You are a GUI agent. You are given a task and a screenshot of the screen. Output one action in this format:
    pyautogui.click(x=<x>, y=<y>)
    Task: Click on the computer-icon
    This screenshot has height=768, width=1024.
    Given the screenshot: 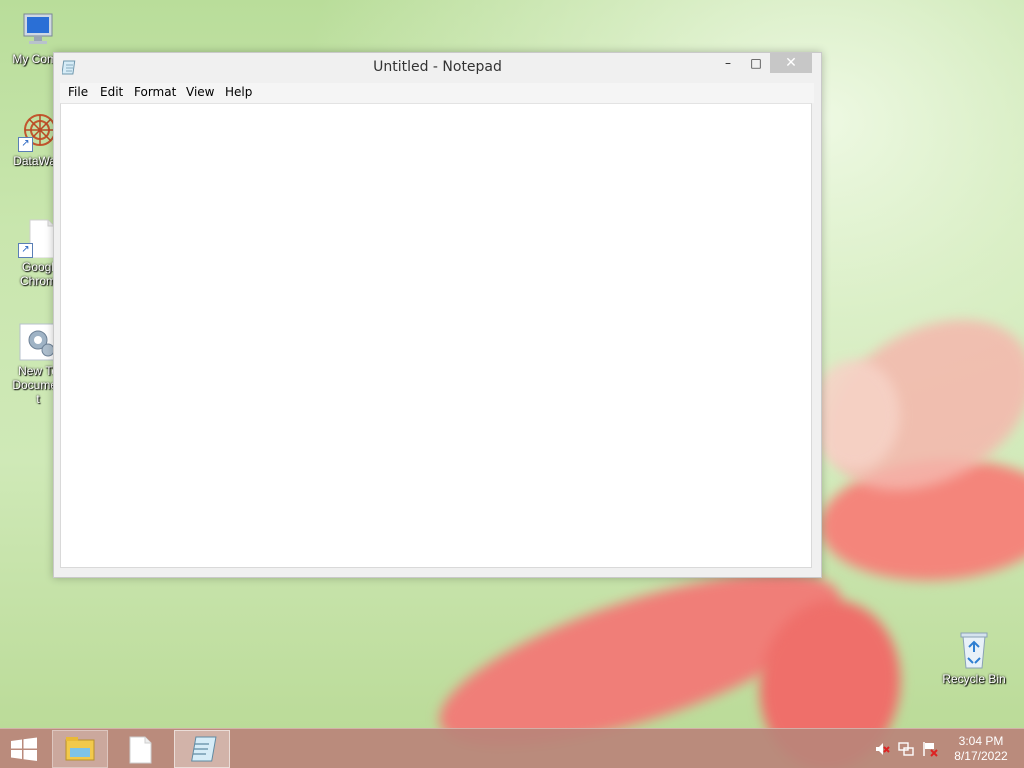 What is the action you would take?
    pyautogui.click(x=38, y=30)
    